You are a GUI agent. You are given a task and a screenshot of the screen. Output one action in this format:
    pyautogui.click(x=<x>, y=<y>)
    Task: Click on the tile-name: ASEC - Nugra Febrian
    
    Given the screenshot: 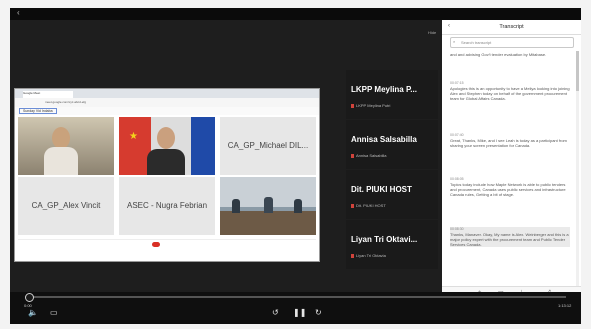 What is the action you would take?
    pyautogui.click(x=167, y=205)
    